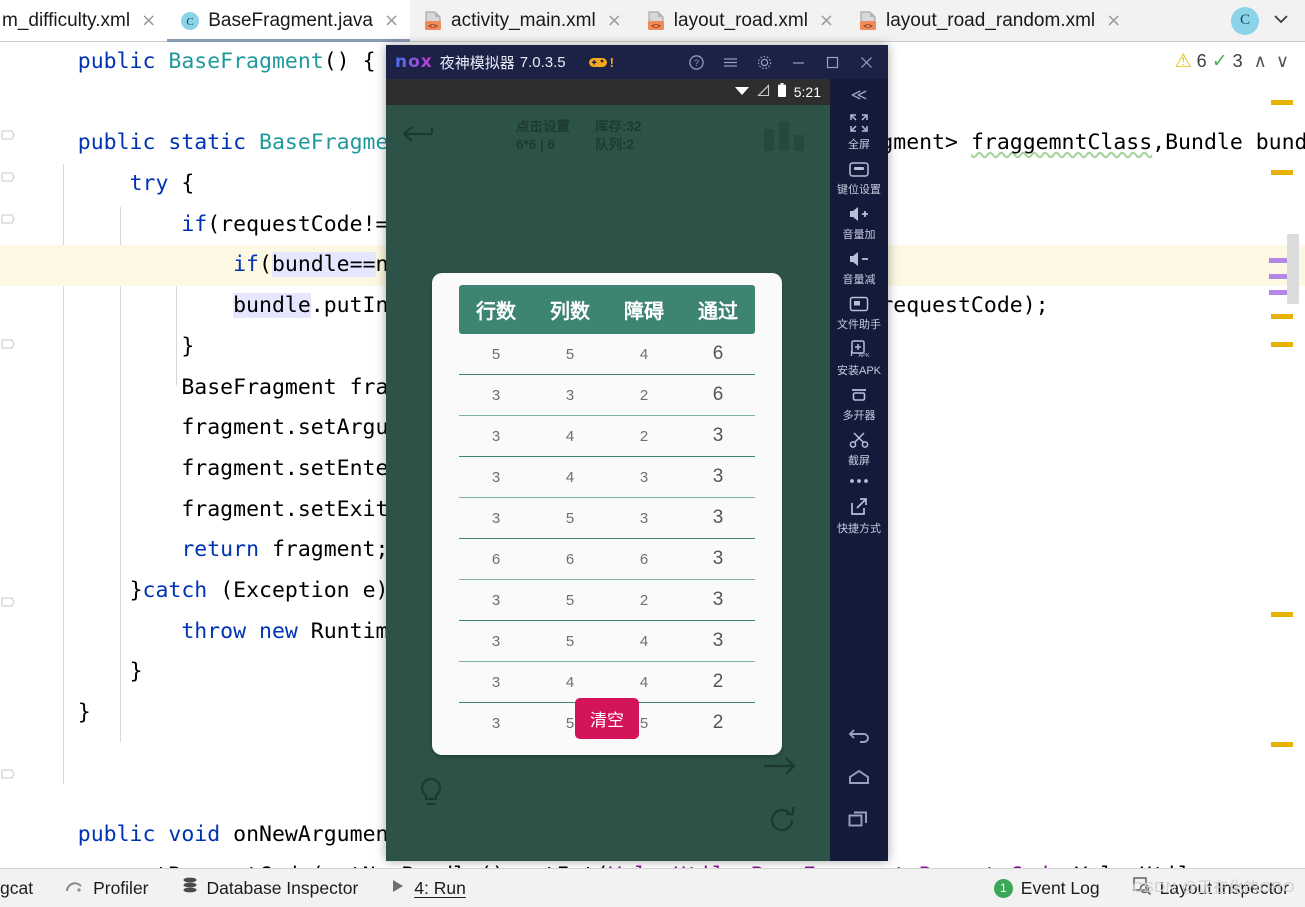 Image resolution: width=1305 pixels, height=907 pixels. I want to click on tab-bar-right-controls: C, so click(1268, 20).